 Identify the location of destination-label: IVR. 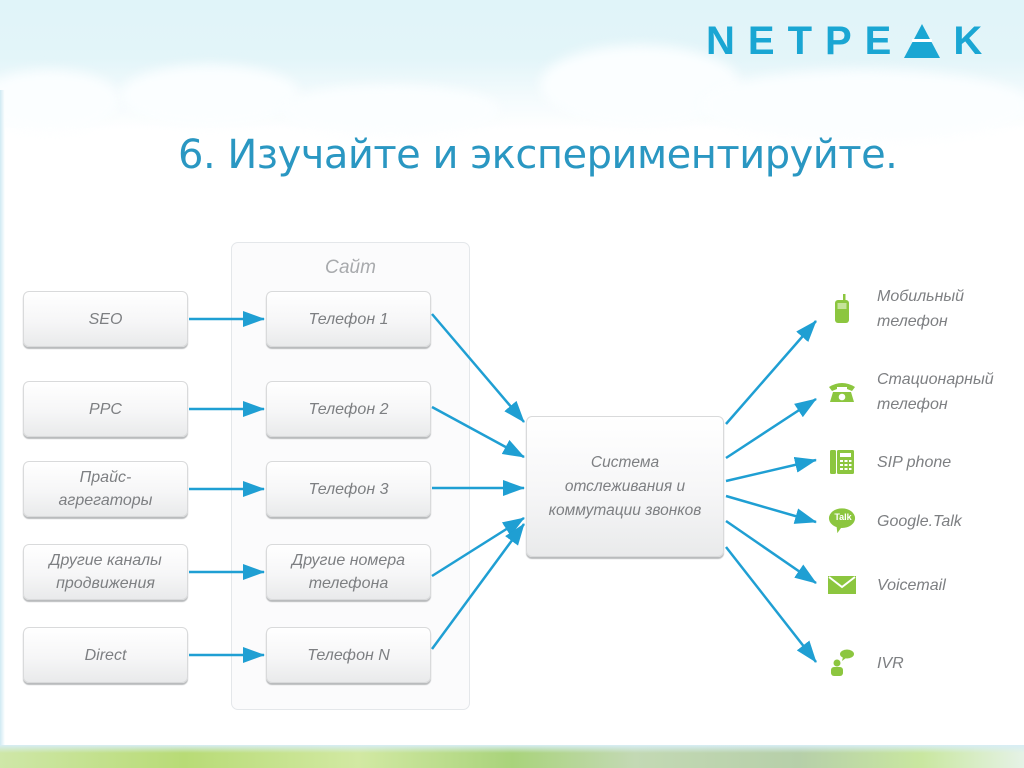
(890, 663).